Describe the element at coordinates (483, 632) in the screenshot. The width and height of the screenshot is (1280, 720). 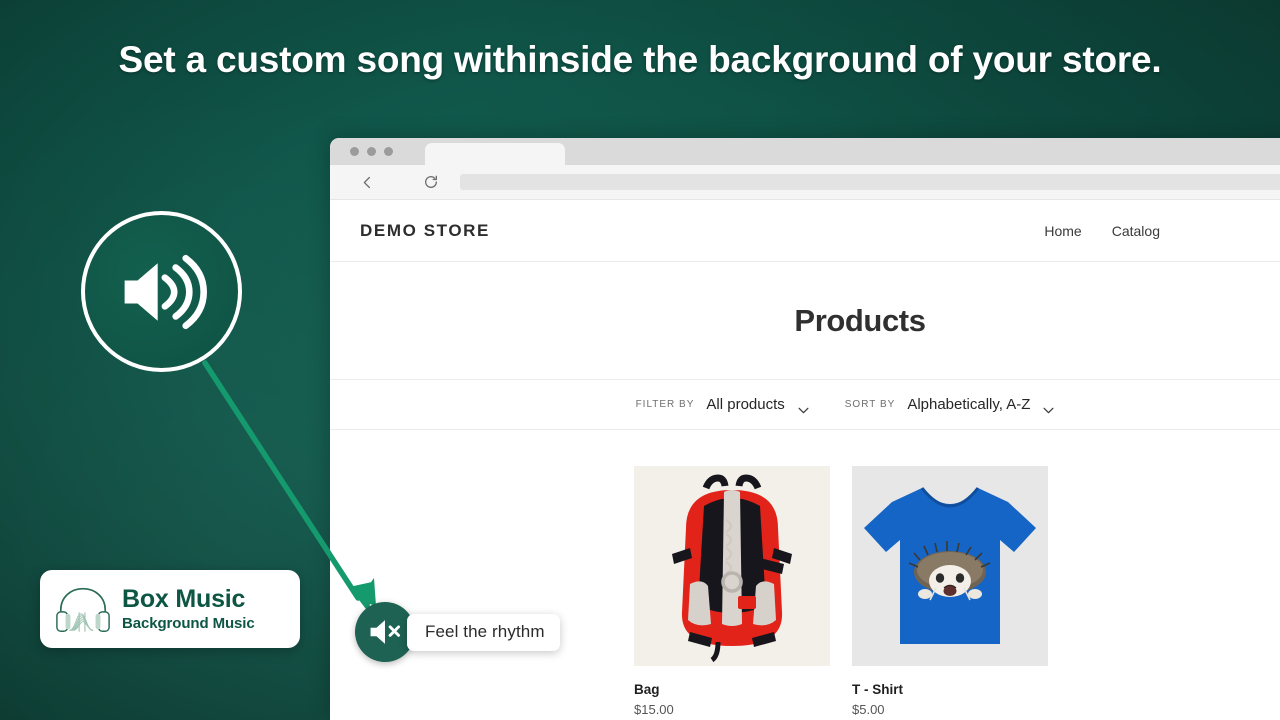
I see `rhythm-tooltip: Feel the rhythm` at that location.